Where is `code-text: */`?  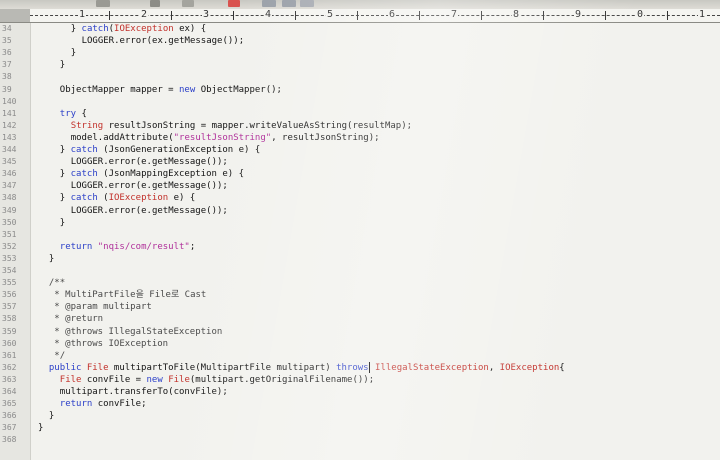 code-text: */ is located at coordinates (57, 356).